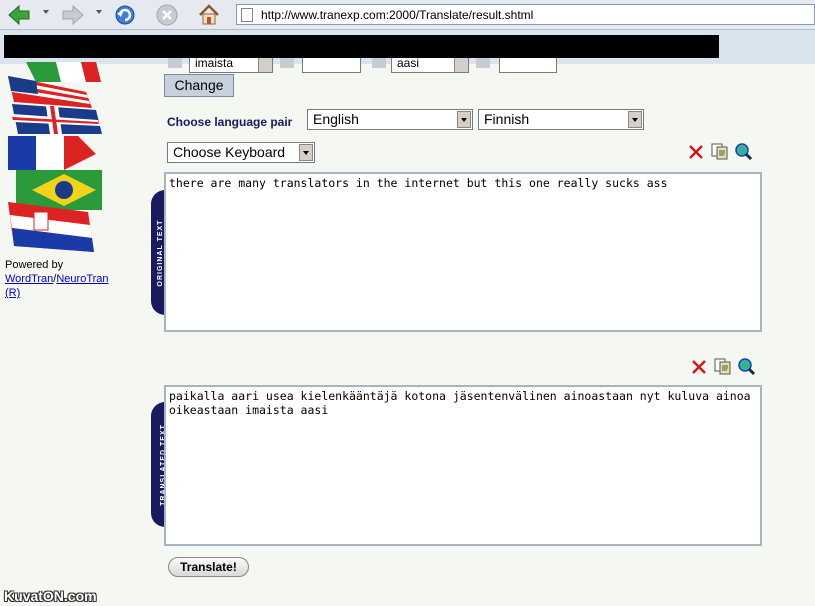 The width and height of the screenshot is (815, 606). Describe the element at coordinates (208, 567) in the screenshot. I see `translate-button: Translate!` at that location.